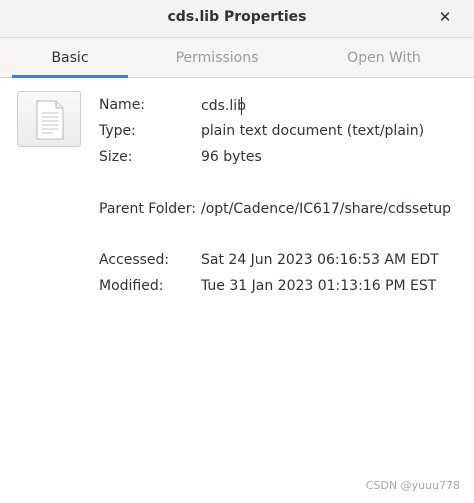 Image resolution: width=474 pixels, height=503 pixels. Describe the element at coordinates (134, 260) in the screenshot. I see `accessed-label: Accessed:` at that location.